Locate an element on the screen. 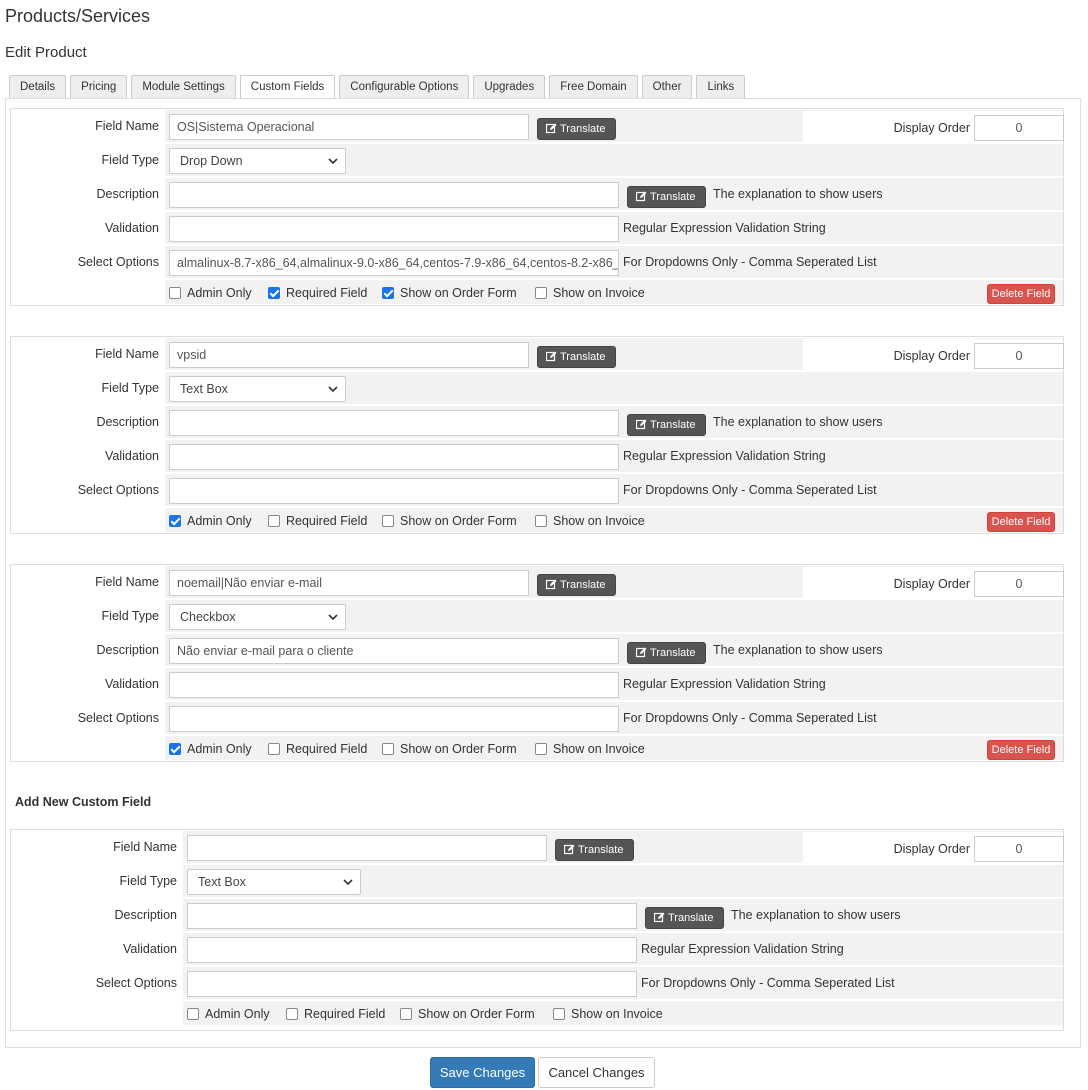  cancel-changes-button: Cancel Changes is located at coordinates (596, 1072).